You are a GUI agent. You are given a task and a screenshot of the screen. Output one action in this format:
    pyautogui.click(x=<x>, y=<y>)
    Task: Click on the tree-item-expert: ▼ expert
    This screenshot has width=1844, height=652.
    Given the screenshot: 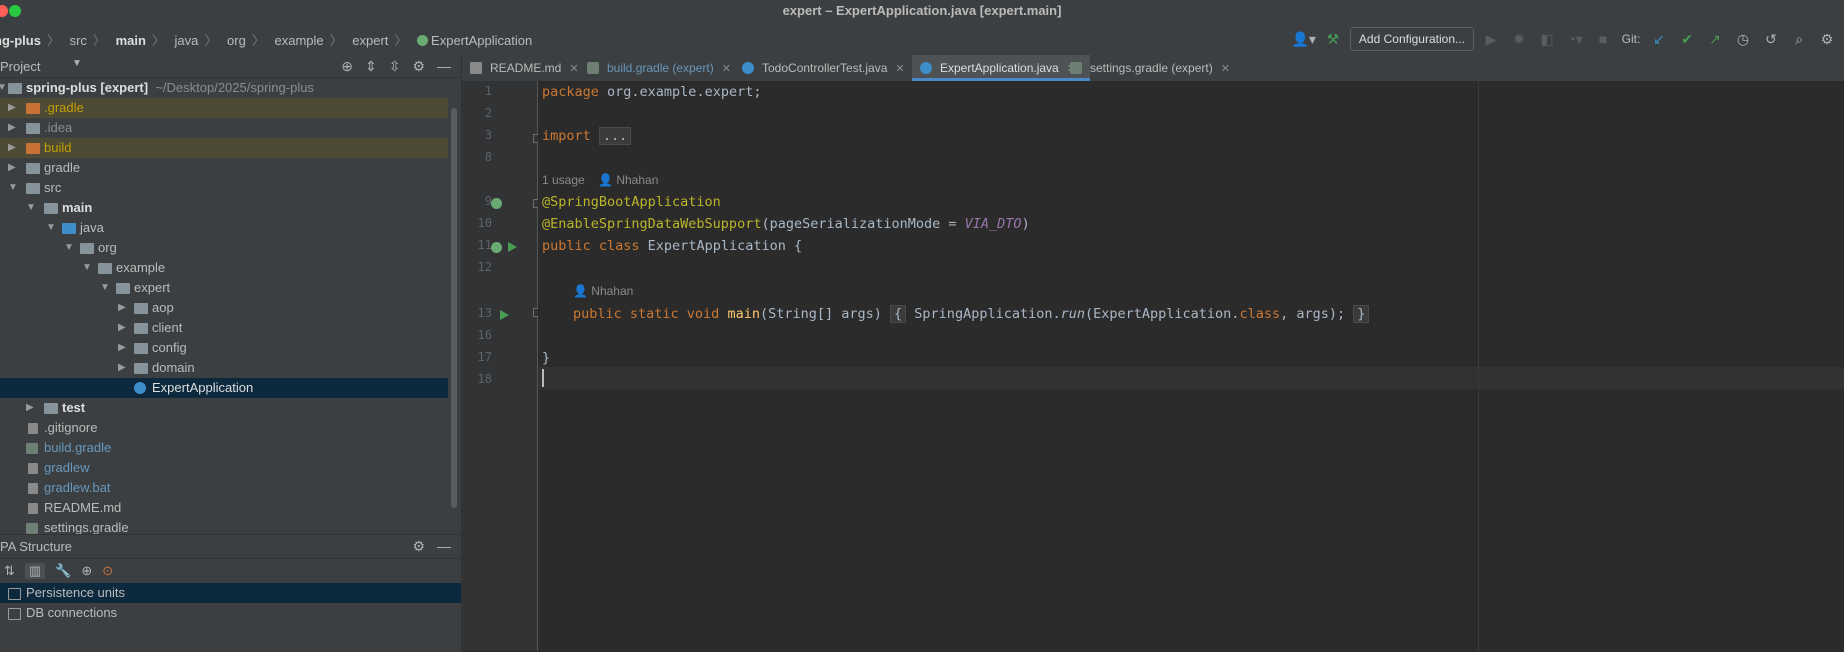 What is the action you would take?
    pyautogui.click(x=224, y=288)
    